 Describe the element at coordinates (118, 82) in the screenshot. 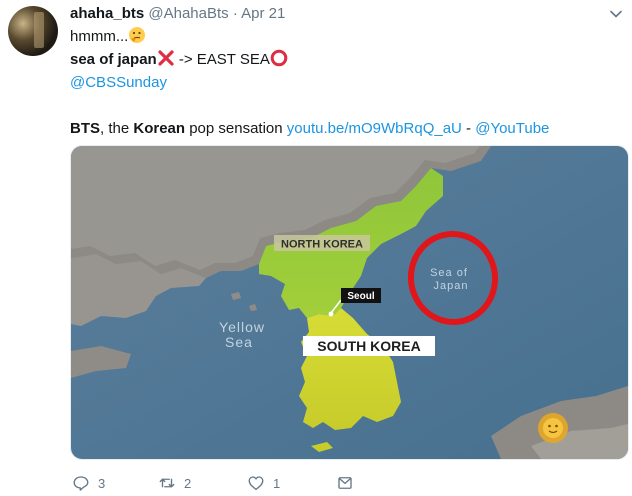

I see `mention-link: @CBSSunday` at that location.